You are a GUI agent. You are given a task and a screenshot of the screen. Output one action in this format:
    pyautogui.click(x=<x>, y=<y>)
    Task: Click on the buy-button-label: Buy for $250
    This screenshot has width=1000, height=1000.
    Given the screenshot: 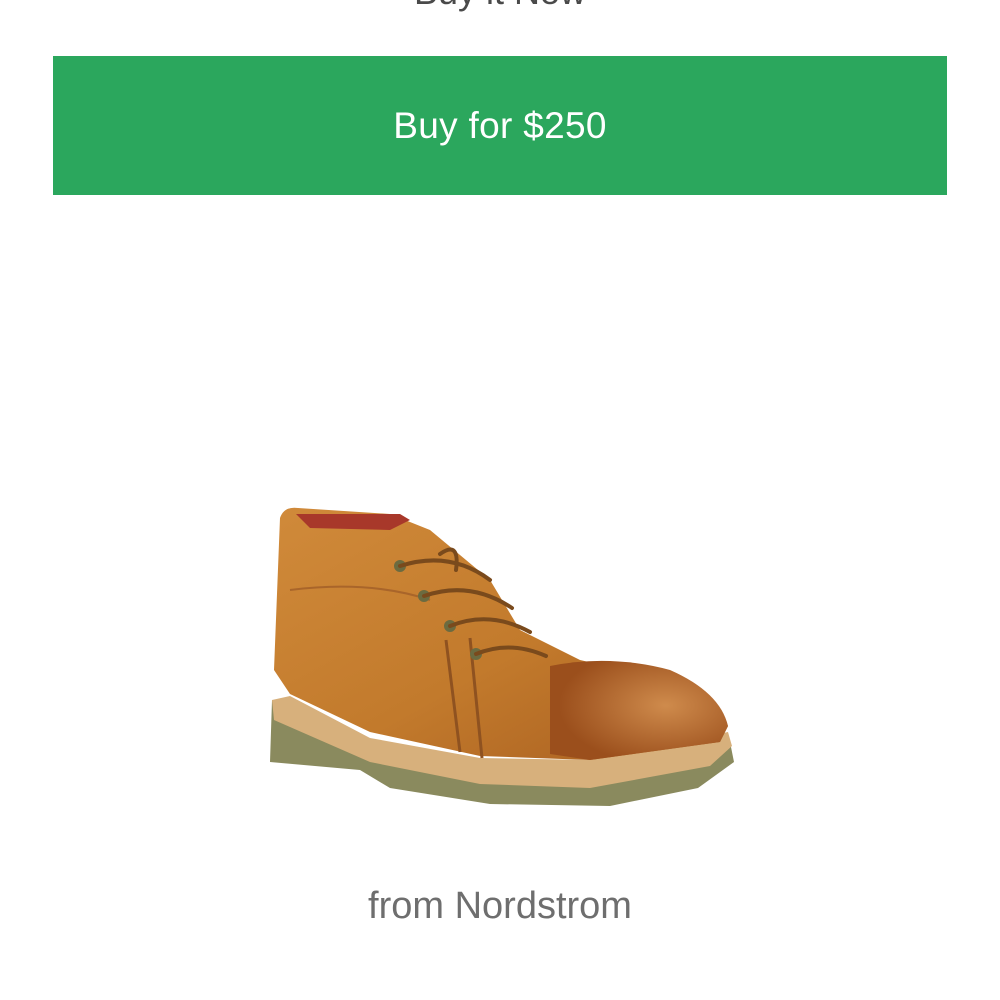 What is the action you would take?
    pyautogui.click(x=500, y=125)
    